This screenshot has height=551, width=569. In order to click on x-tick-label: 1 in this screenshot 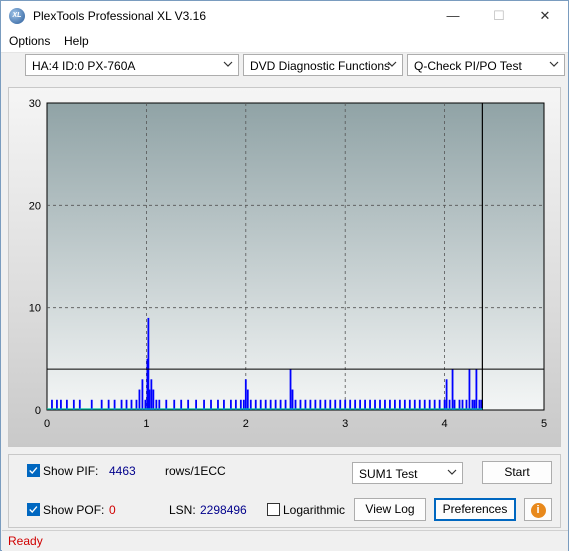, I will do `click(146, 424)`.